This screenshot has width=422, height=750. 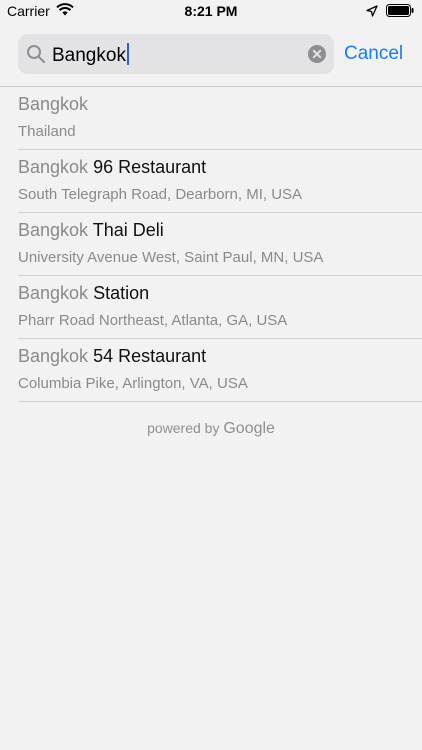 What do you see at coordinates (220, 118) in the screenshot?
I see `list-item: Bangkok Thailand` at bounding box center [220, 118].